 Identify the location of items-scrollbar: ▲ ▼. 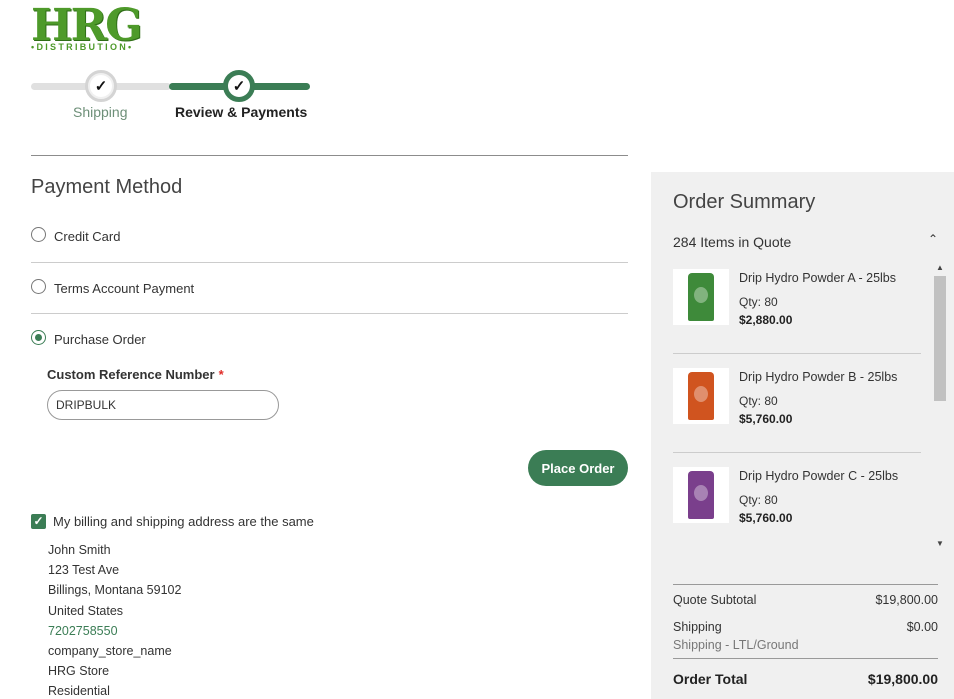
(940, 405).